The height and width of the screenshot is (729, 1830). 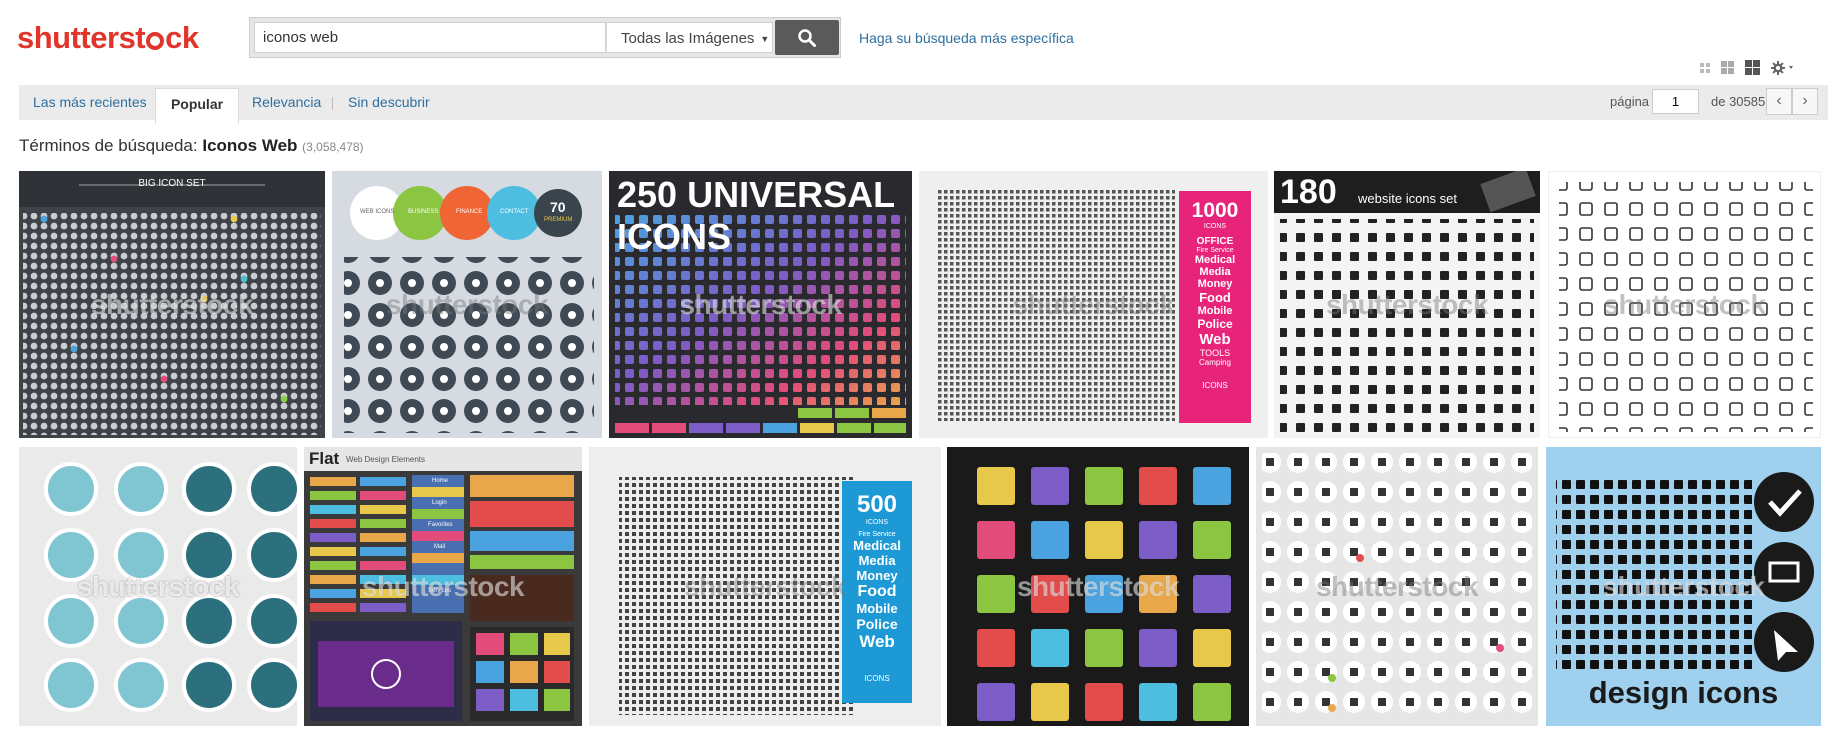 What do you see at coordinates (250, 145) in the screenshot?
I see `query-text: Iconos Web` at bounding box center [250, 145].